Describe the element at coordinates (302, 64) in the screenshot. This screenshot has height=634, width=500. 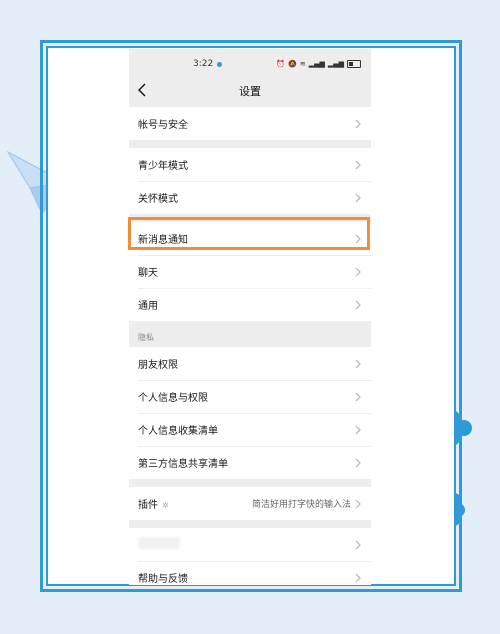
I see `wifi-icon: ≋` at that location.